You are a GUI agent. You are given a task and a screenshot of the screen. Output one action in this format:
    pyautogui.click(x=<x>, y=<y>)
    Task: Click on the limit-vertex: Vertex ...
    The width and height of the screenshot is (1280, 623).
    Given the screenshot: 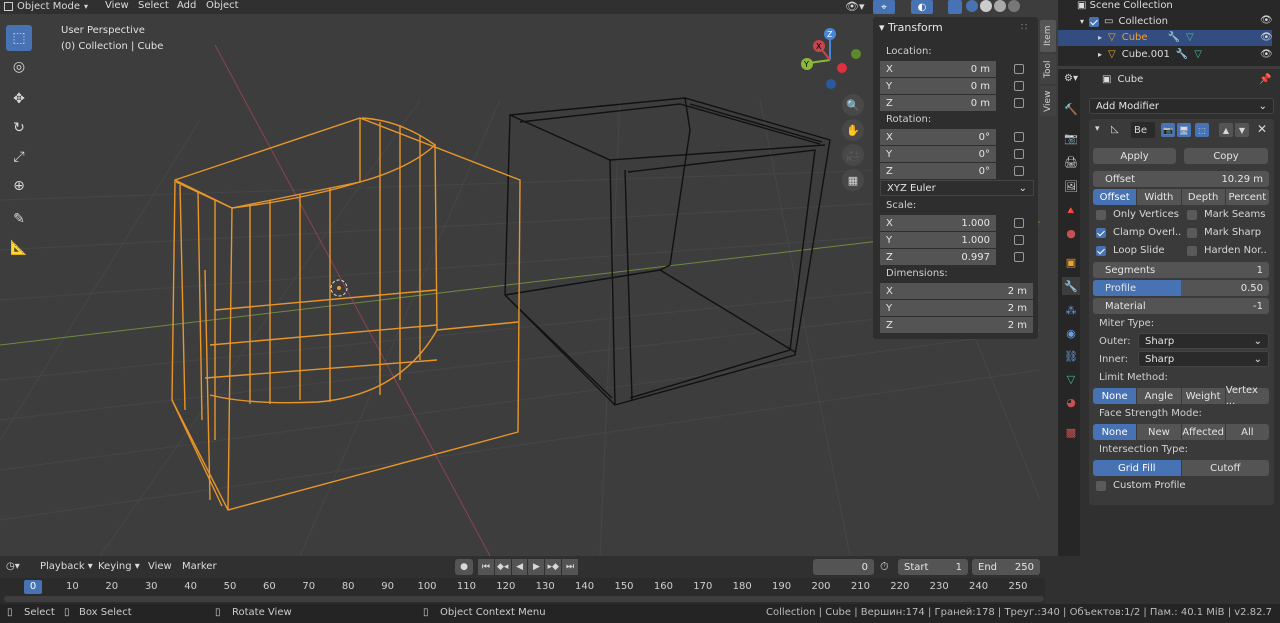 What is the action you would take?
    pyautogui.click(x=1247, y=396)
    